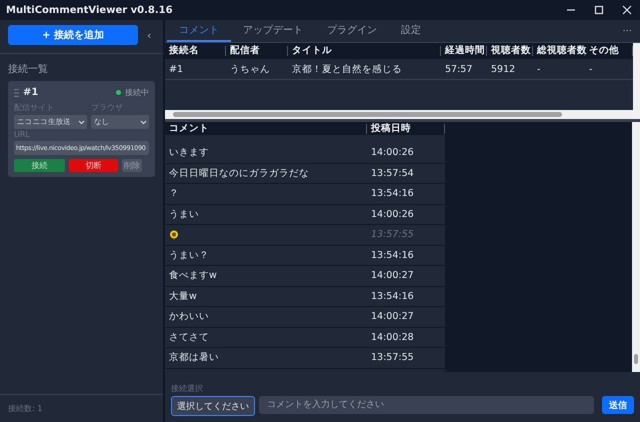  What do you see at coordinates (503, 69) in the screenshot?
I see `table-cell-text: 5912` at bounding box center [503, 69].